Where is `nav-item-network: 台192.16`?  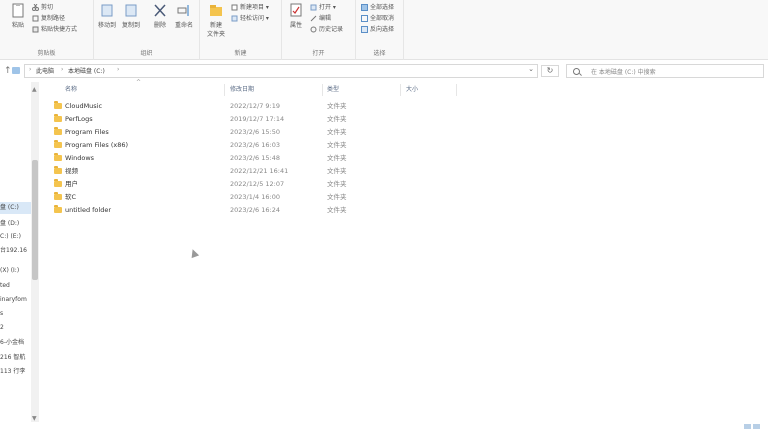 nav-item-network: 台192.16 is located at coordinates (16, 251).